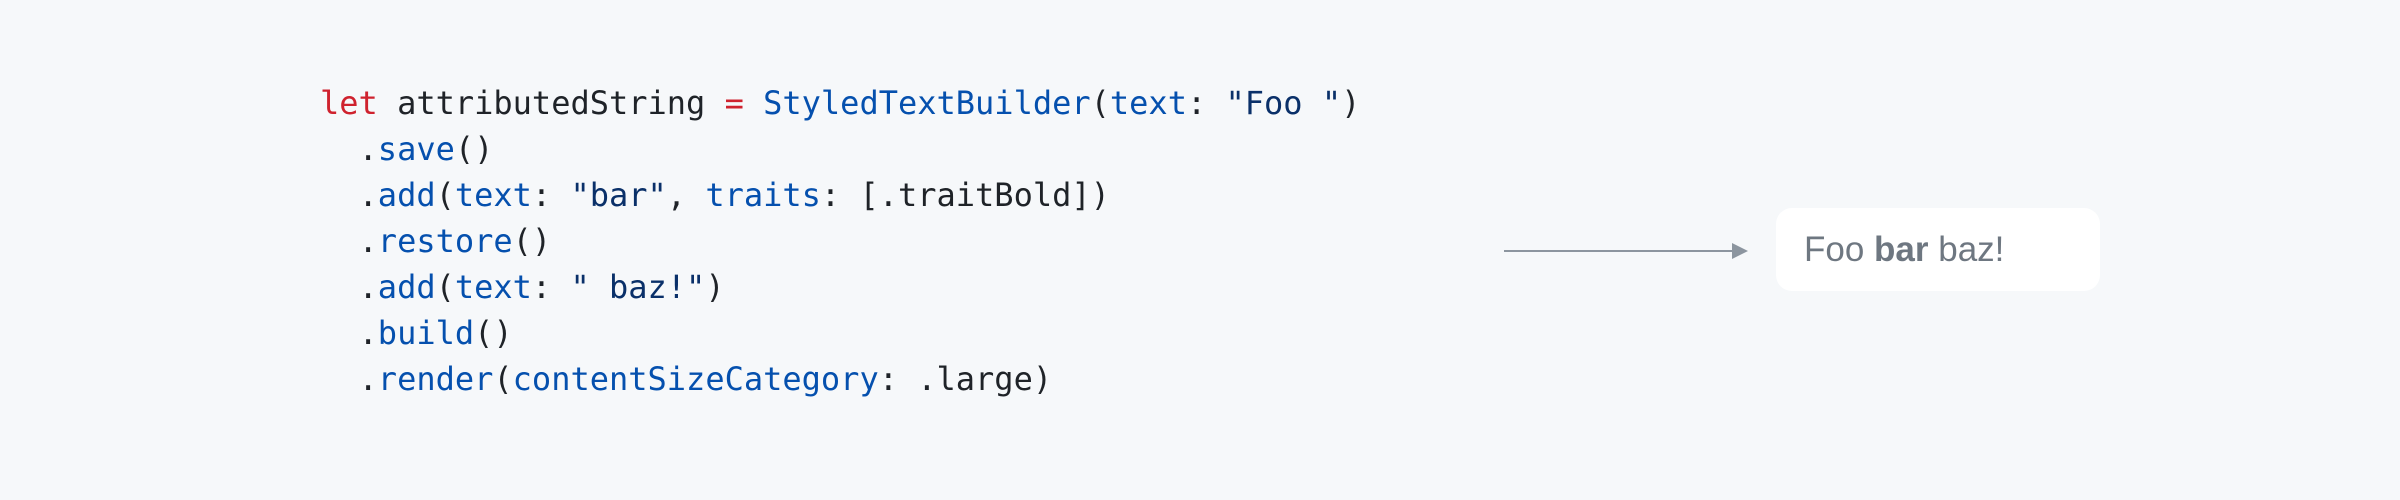 The height and width of the screenshot is (500, 2400). I want to click on code-line-4: .restore(), so click(840, 241).